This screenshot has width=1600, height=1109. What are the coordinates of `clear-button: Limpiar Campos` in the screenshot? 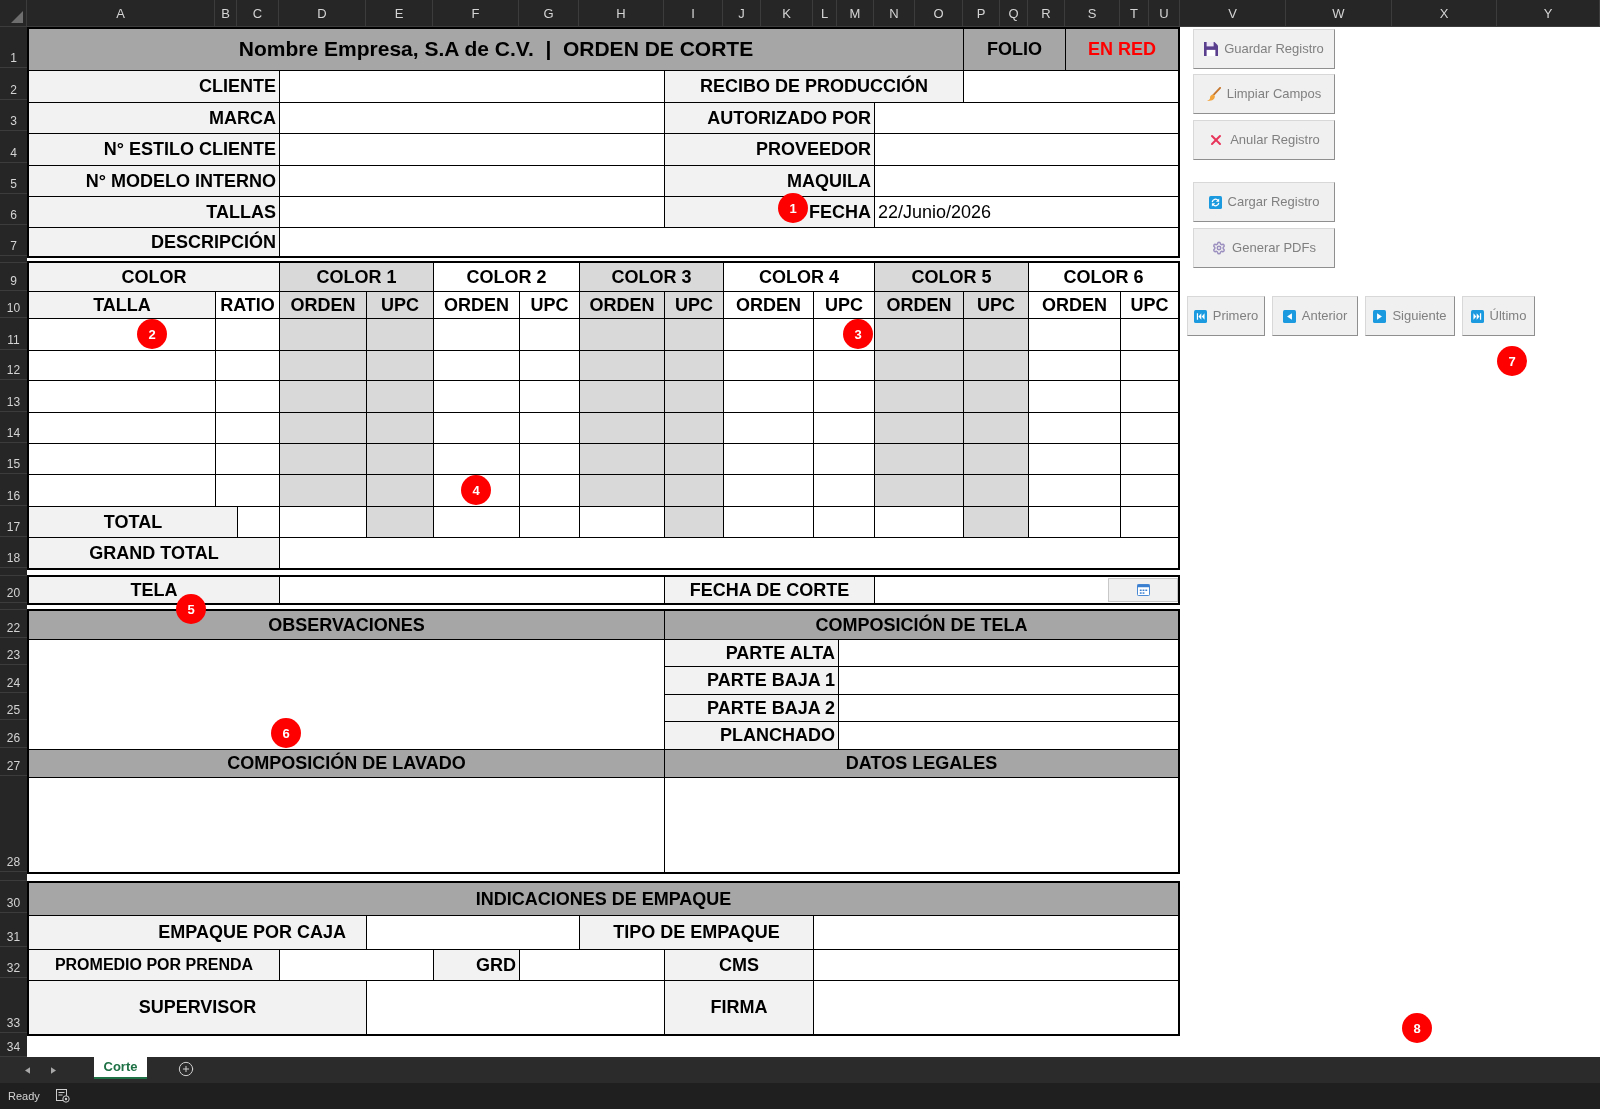 It's located at (1264, 94).